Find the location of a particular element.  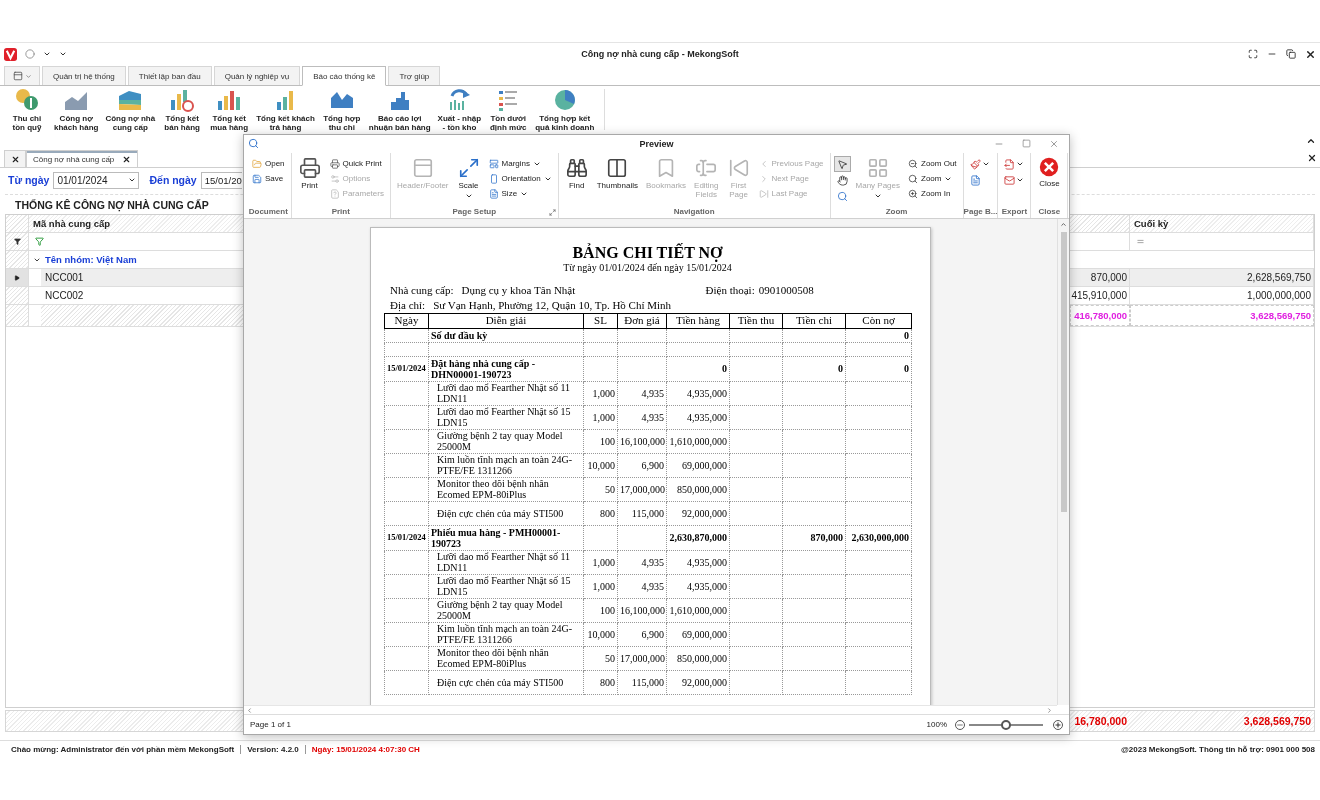

folder-icon is located at coordinates (257, 163).